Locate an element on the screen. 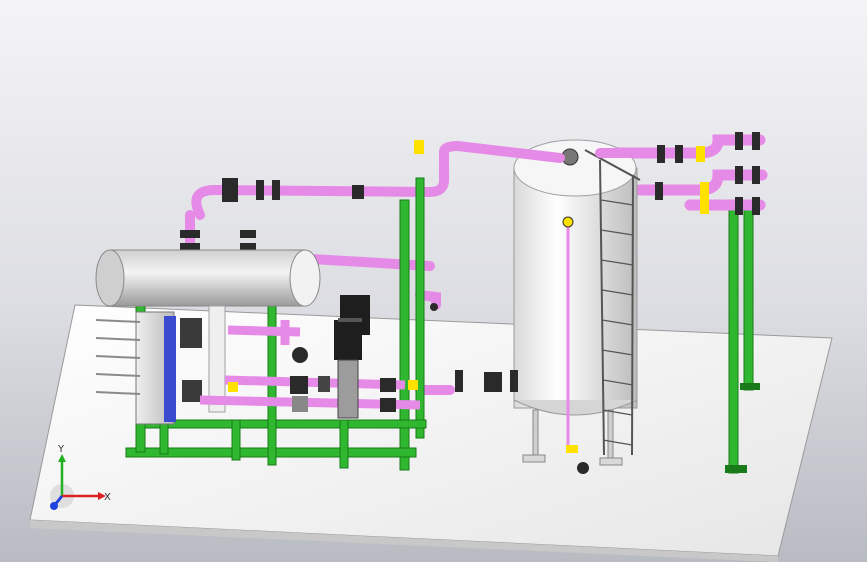  coordinate-triad: Y X is located at coordinates (80, 477).